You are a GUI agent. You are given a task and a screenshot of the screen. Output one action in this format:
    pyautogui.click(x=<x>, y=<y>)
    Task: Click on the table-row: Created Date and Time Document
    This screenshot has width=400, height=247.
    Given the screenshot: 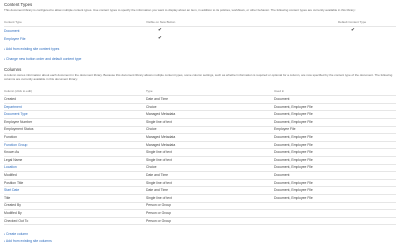 What is the action you would take?
    pyautogui.click(x=200, y=100)
    